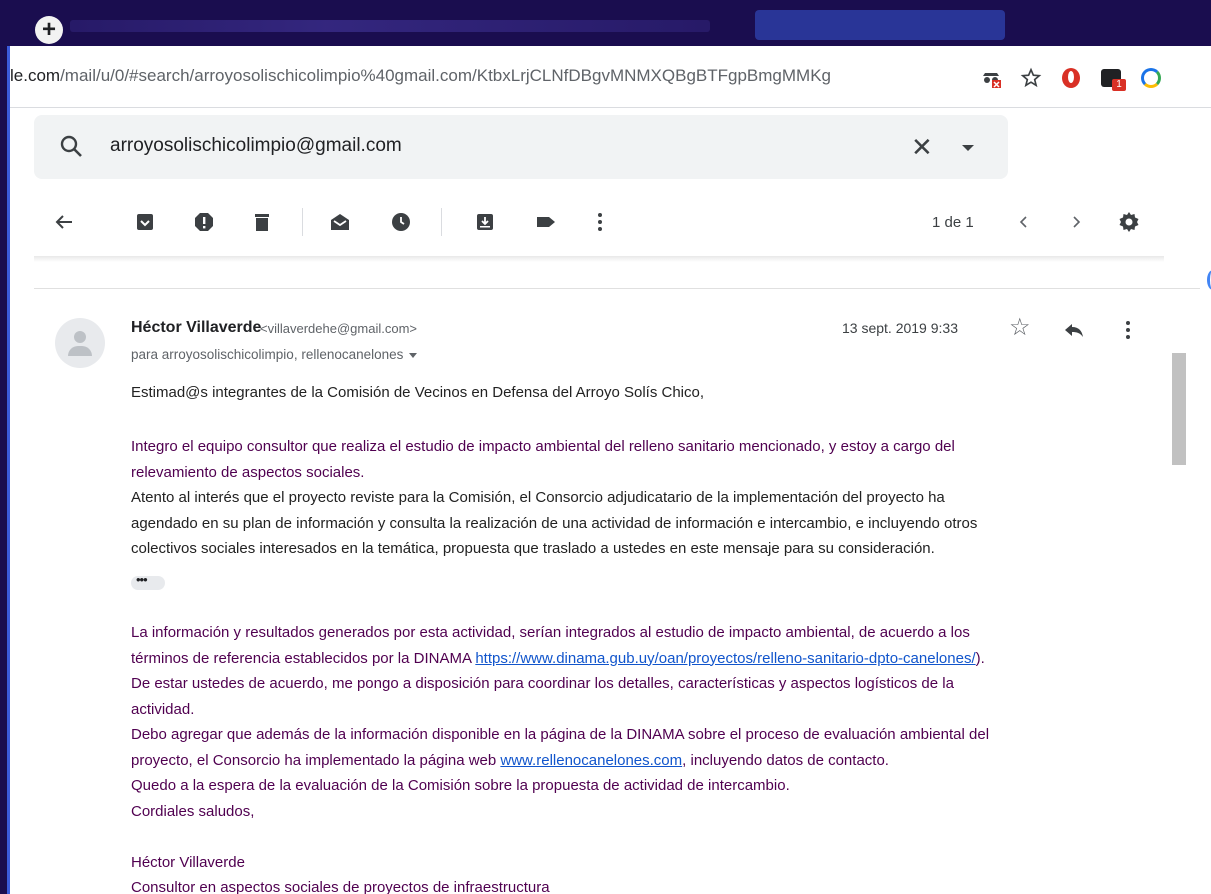 The width and height of the screenshot is (1211, 894). Describe the element at coordinates (49, 30) in the screenshot. I see `new-tab-button: +` at that location.